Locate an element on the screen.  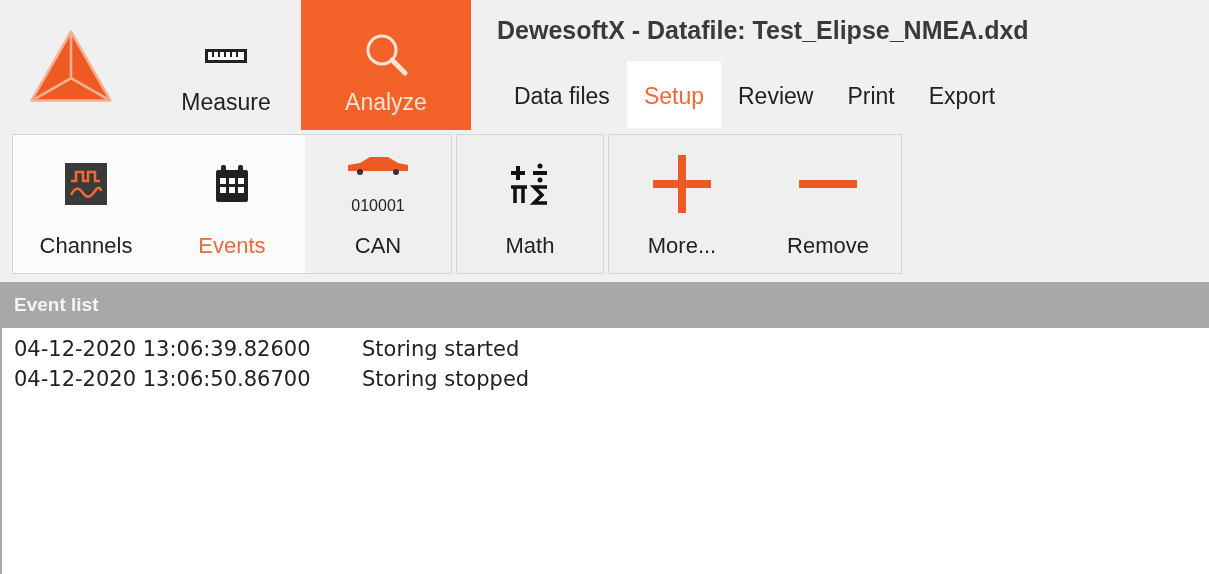
car-icon is located at coordinates (378, 166).